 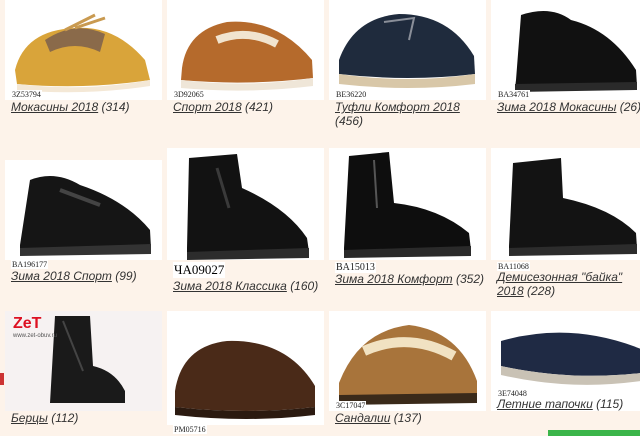 What do you see at coordinates (397, 107) in the screenshot?
I see `category-link: Туфли Комфорт 2018` at bounding box center [397, 107].